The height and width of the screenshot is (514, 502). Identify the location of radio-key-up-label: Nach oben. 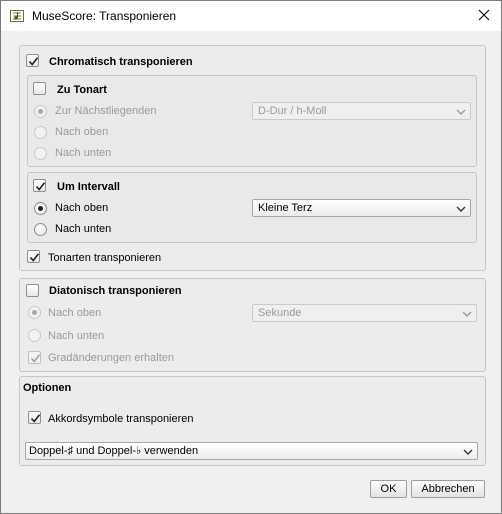
(82, 132).